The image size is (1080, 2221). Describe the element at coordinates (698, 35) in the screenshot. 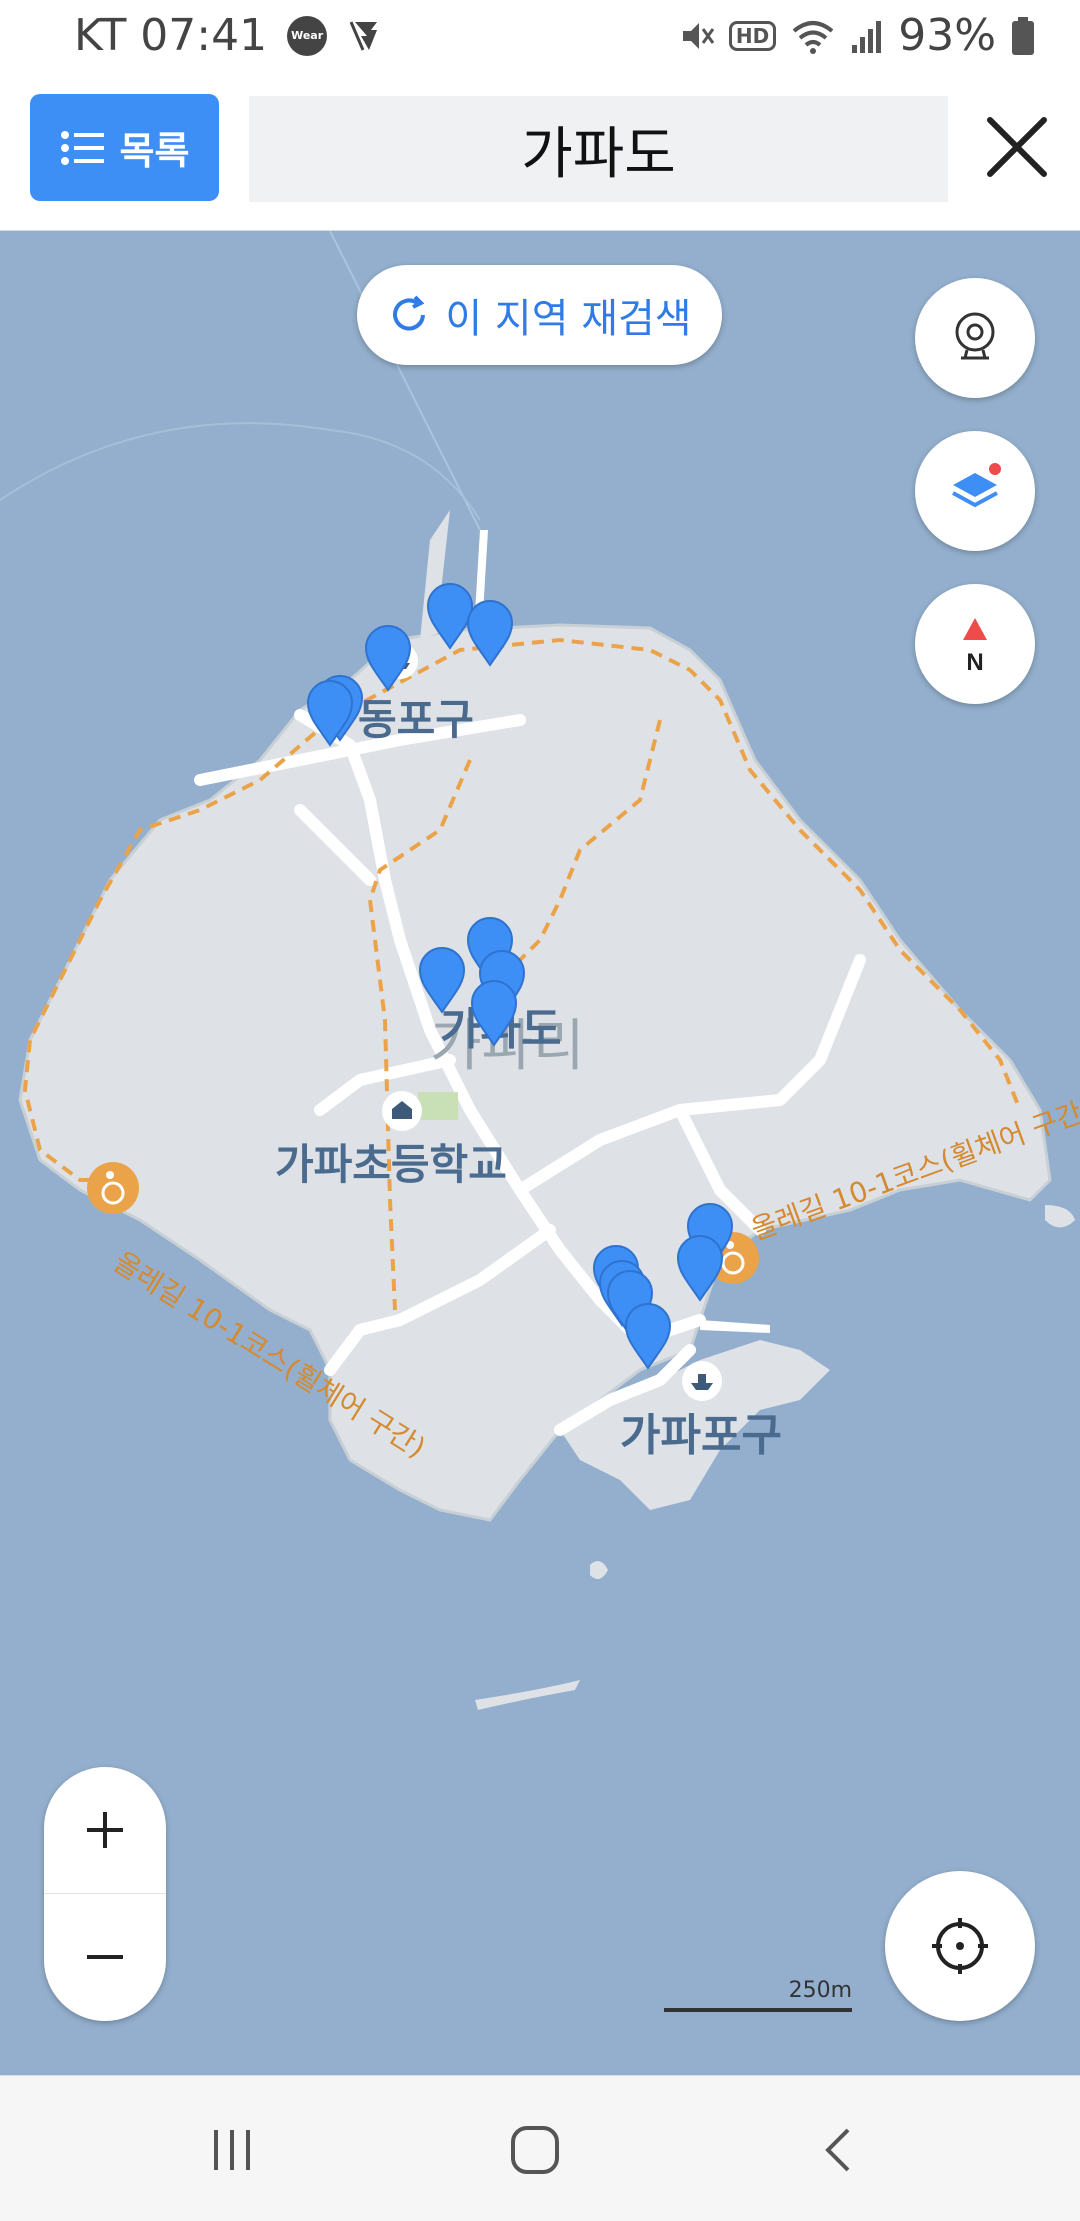

I see `mute-icon` at that location.